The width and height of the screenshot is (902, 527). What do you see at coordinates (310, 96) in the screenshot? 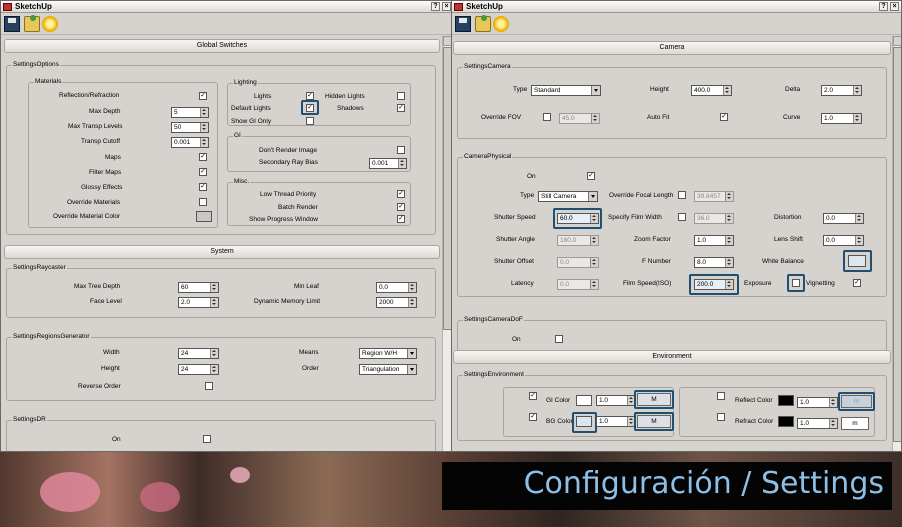
I see `lights-checkbox: ✓` at bounding box center [310, 96].